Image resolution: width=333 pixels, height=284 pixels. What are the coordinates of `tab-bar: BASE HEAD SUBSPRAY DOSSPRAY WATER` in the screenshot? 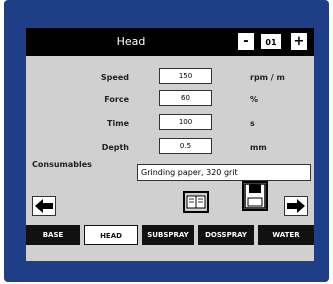 It's located at (170, 235).